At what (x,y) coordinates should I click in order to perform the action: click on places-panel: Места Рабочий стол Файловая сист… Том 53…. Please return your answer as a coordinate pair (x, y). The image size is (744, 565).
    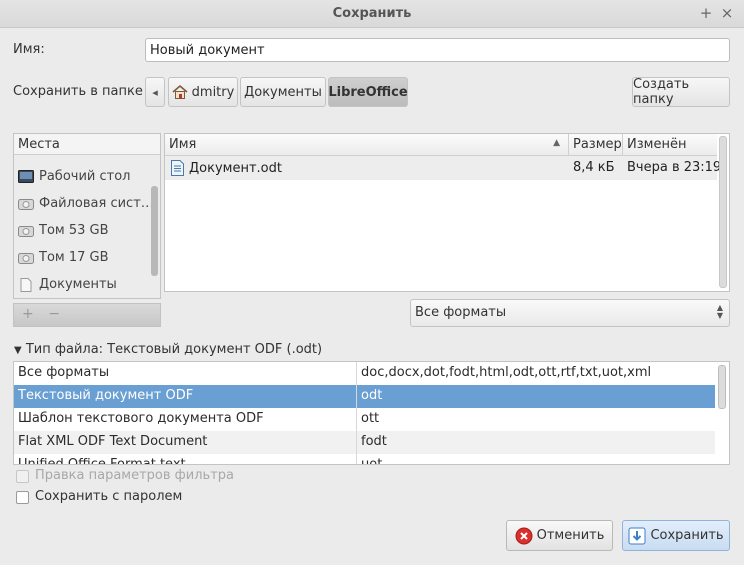
    Looking at the image, I should click on (87, 216).